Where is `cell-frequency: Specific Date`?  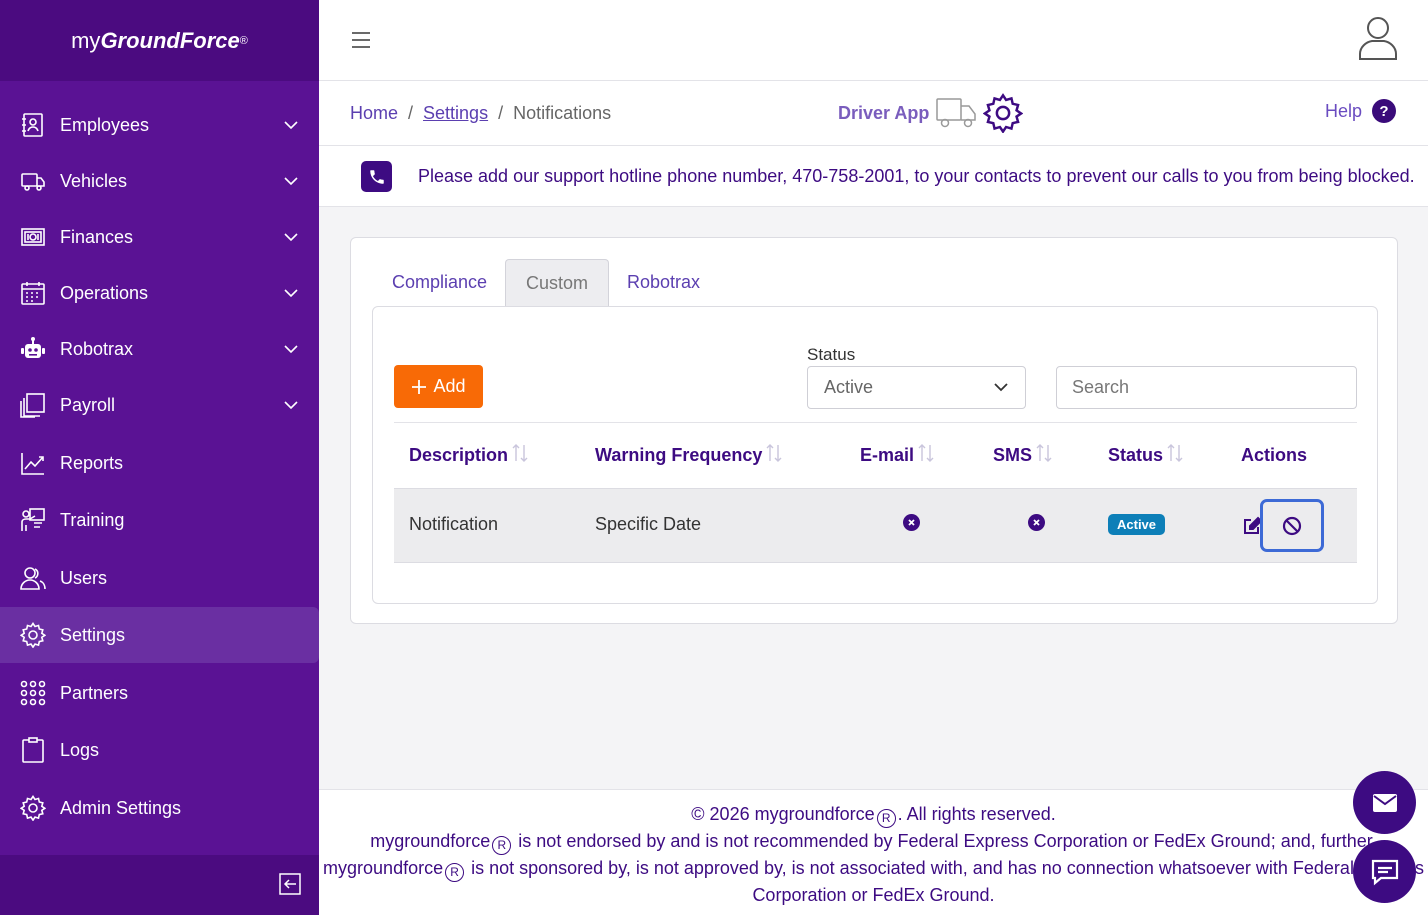 cell-frequency: Specific Date is located at coordinates (648, 524).